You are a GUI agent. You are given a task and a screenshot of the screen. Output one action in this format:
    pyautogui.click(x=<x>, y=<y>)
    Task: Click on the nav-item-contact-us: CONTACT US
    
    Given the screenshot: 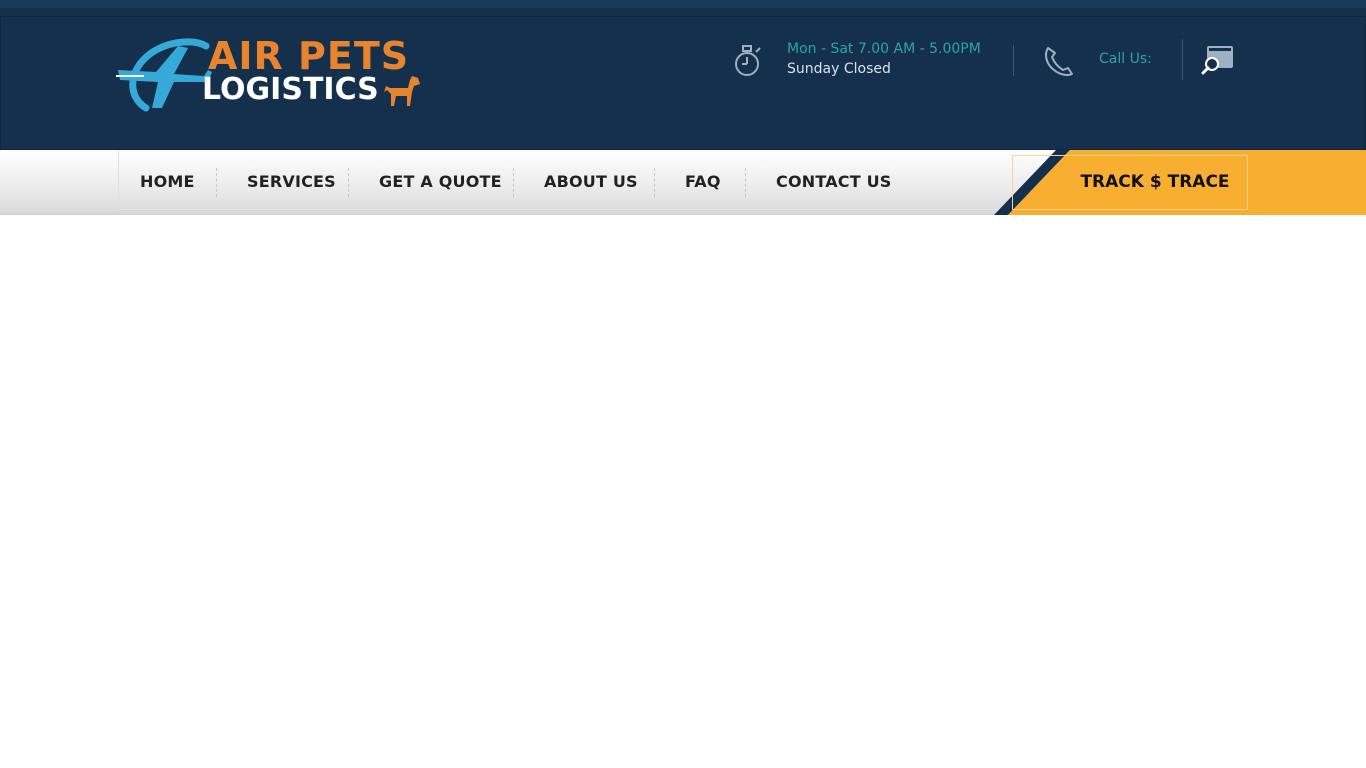 What is the action you would take?
    pyautogui.click(x=834, y=181)
    